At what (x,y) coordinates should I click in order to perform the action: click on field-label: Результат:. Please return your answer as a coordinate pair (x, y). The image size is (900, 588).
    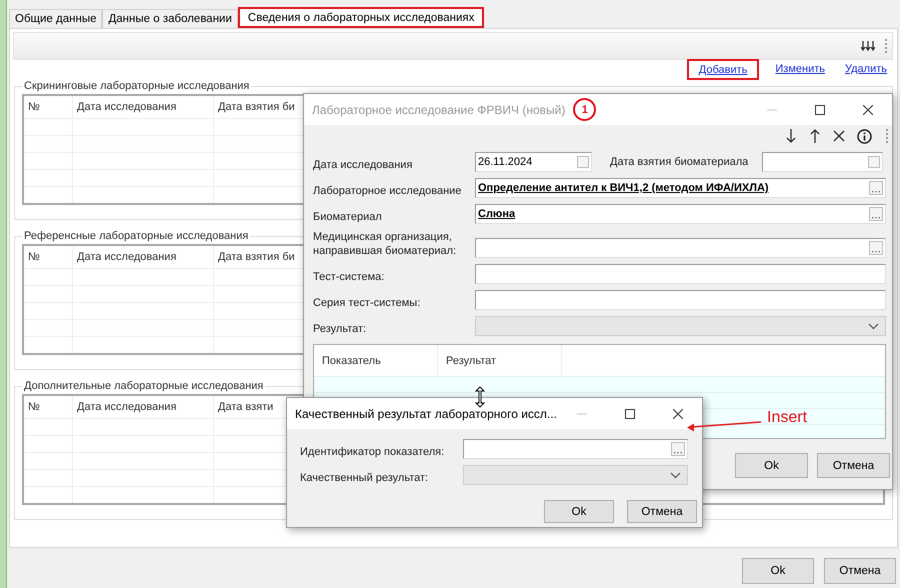
    Looking at the image, I should click on (340, 329).